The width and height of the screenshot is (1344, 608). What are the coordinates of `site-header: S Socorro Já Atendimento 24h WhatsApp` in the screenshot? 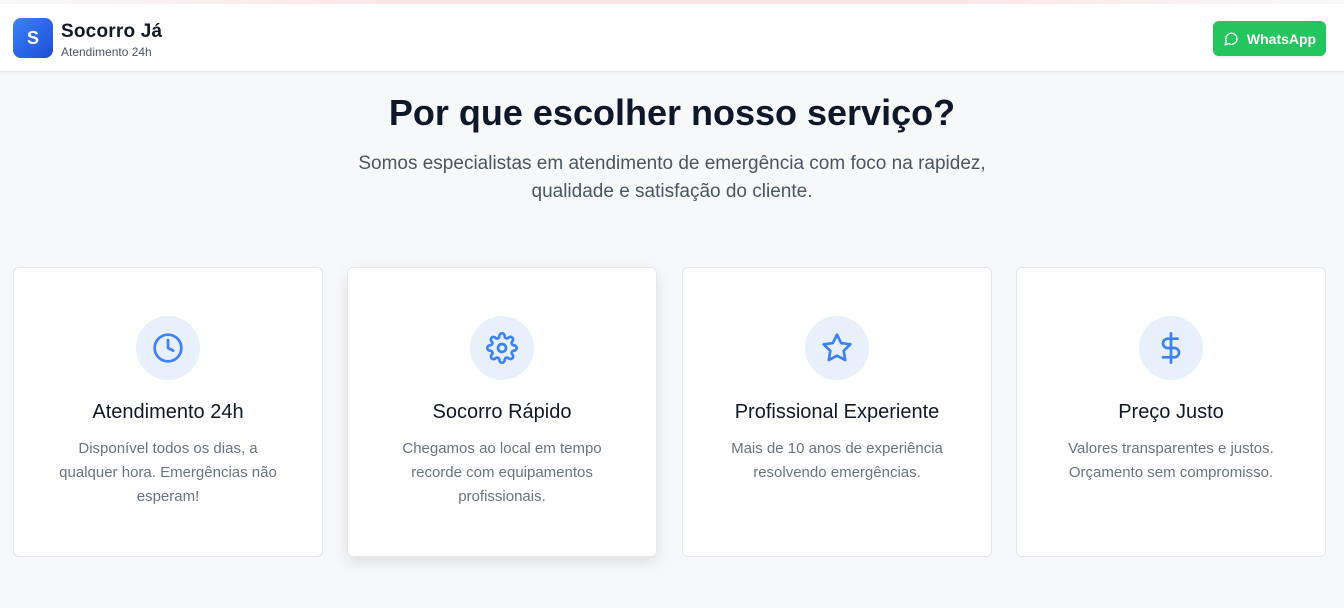 It's located at (672, 38).